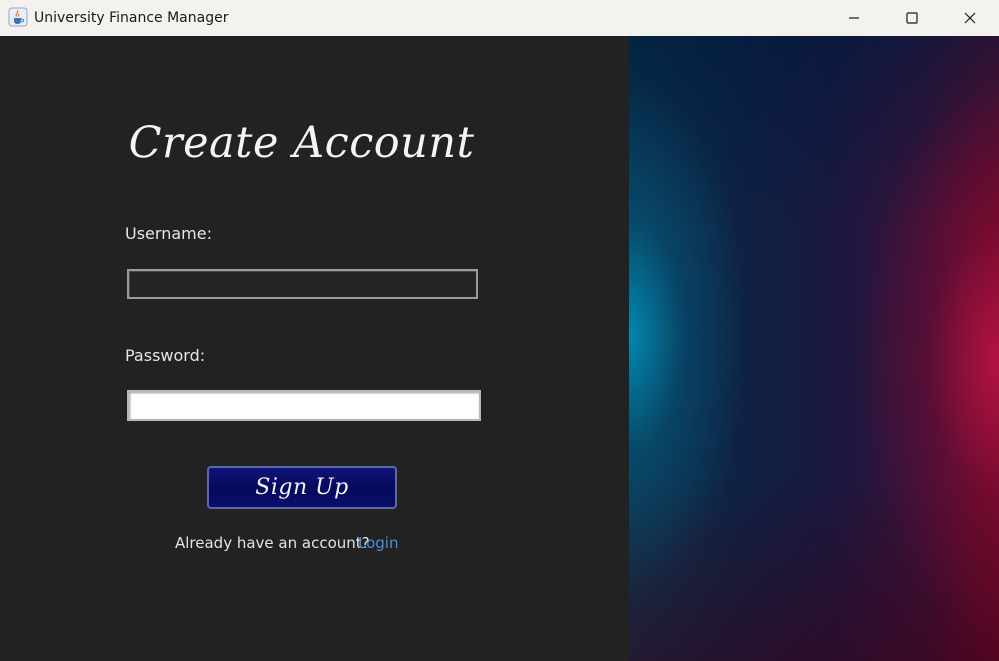  What do you see at coordinates (301, 143) in the screenshot?
I see `page-title: Create Account` at bounding box center [301, 143].